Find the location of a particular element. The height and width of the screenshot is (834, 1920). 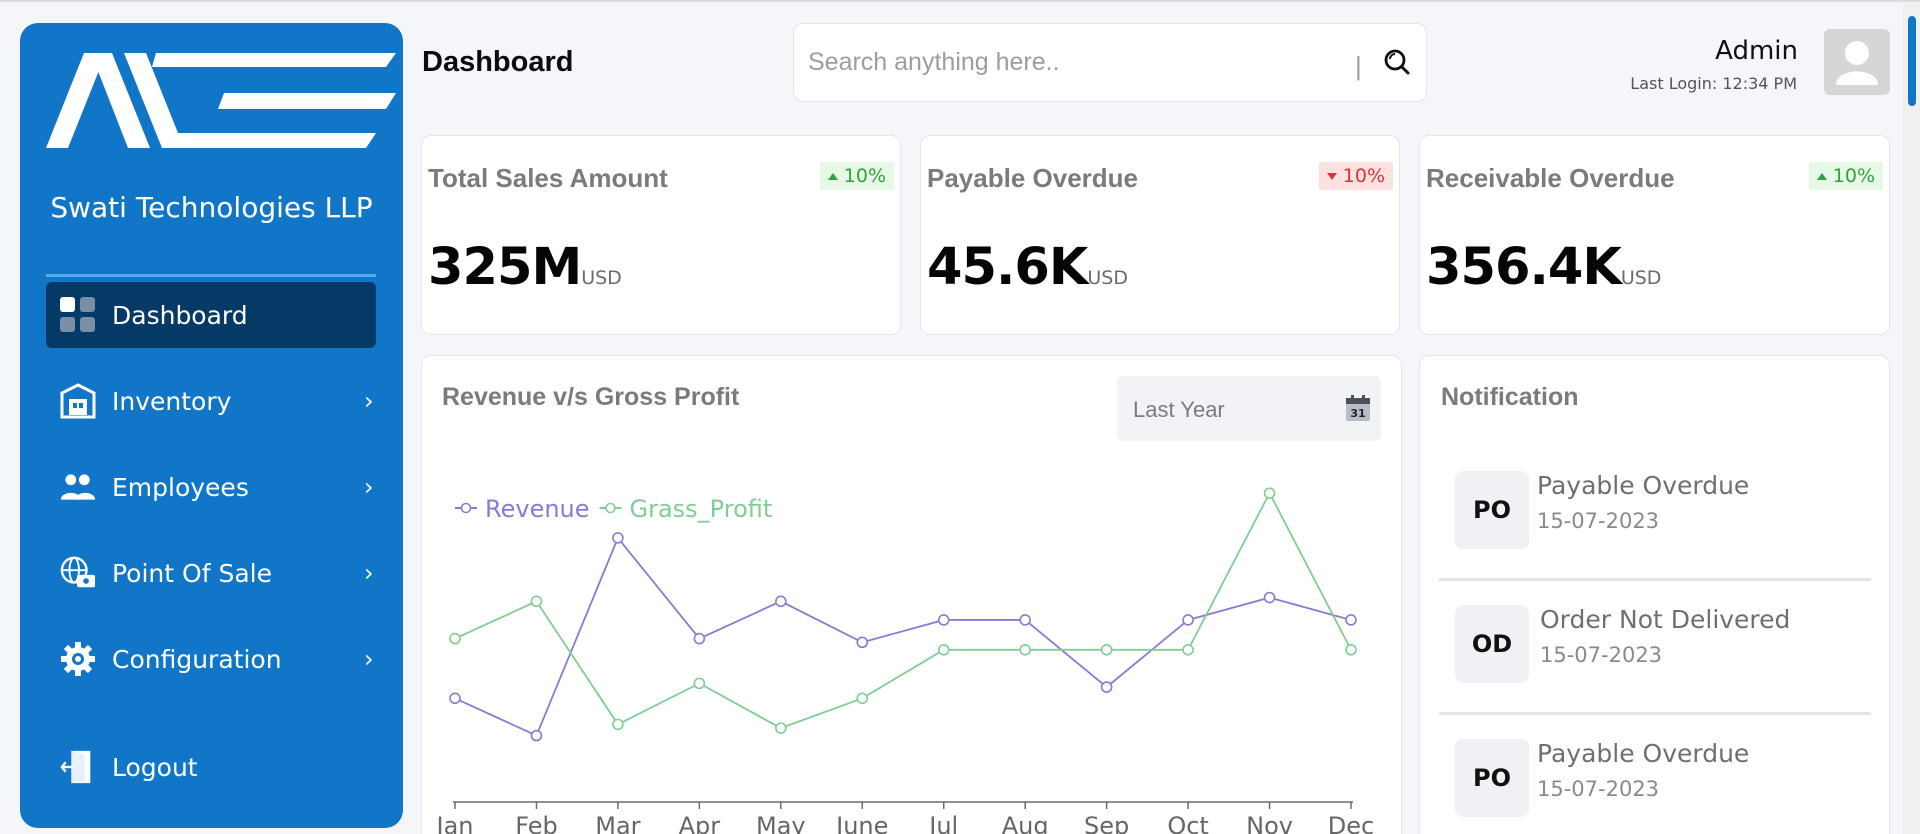

kpi-title: Receivable Overdue is located at coordinates (1550, 178).